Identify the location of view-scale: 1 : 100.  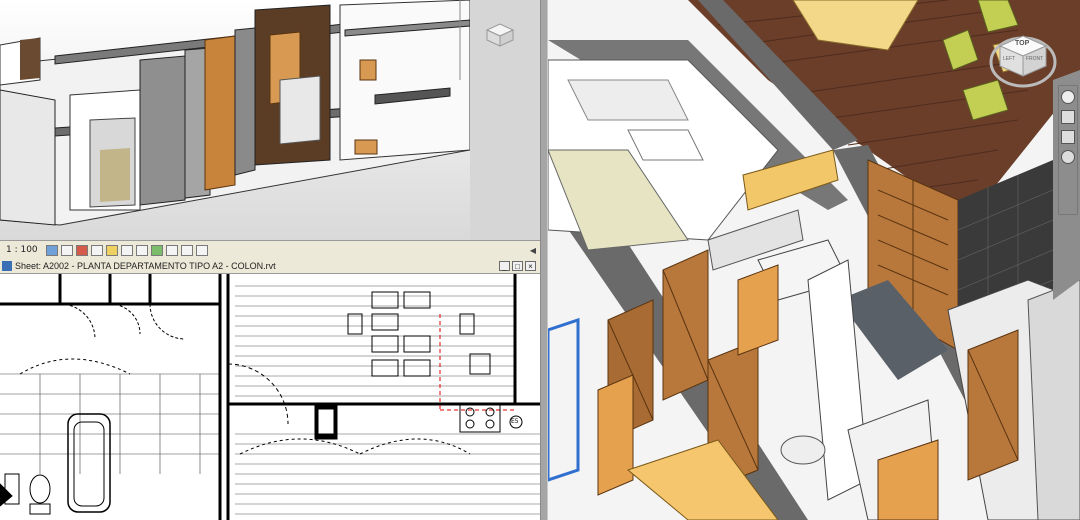
(23, 250).